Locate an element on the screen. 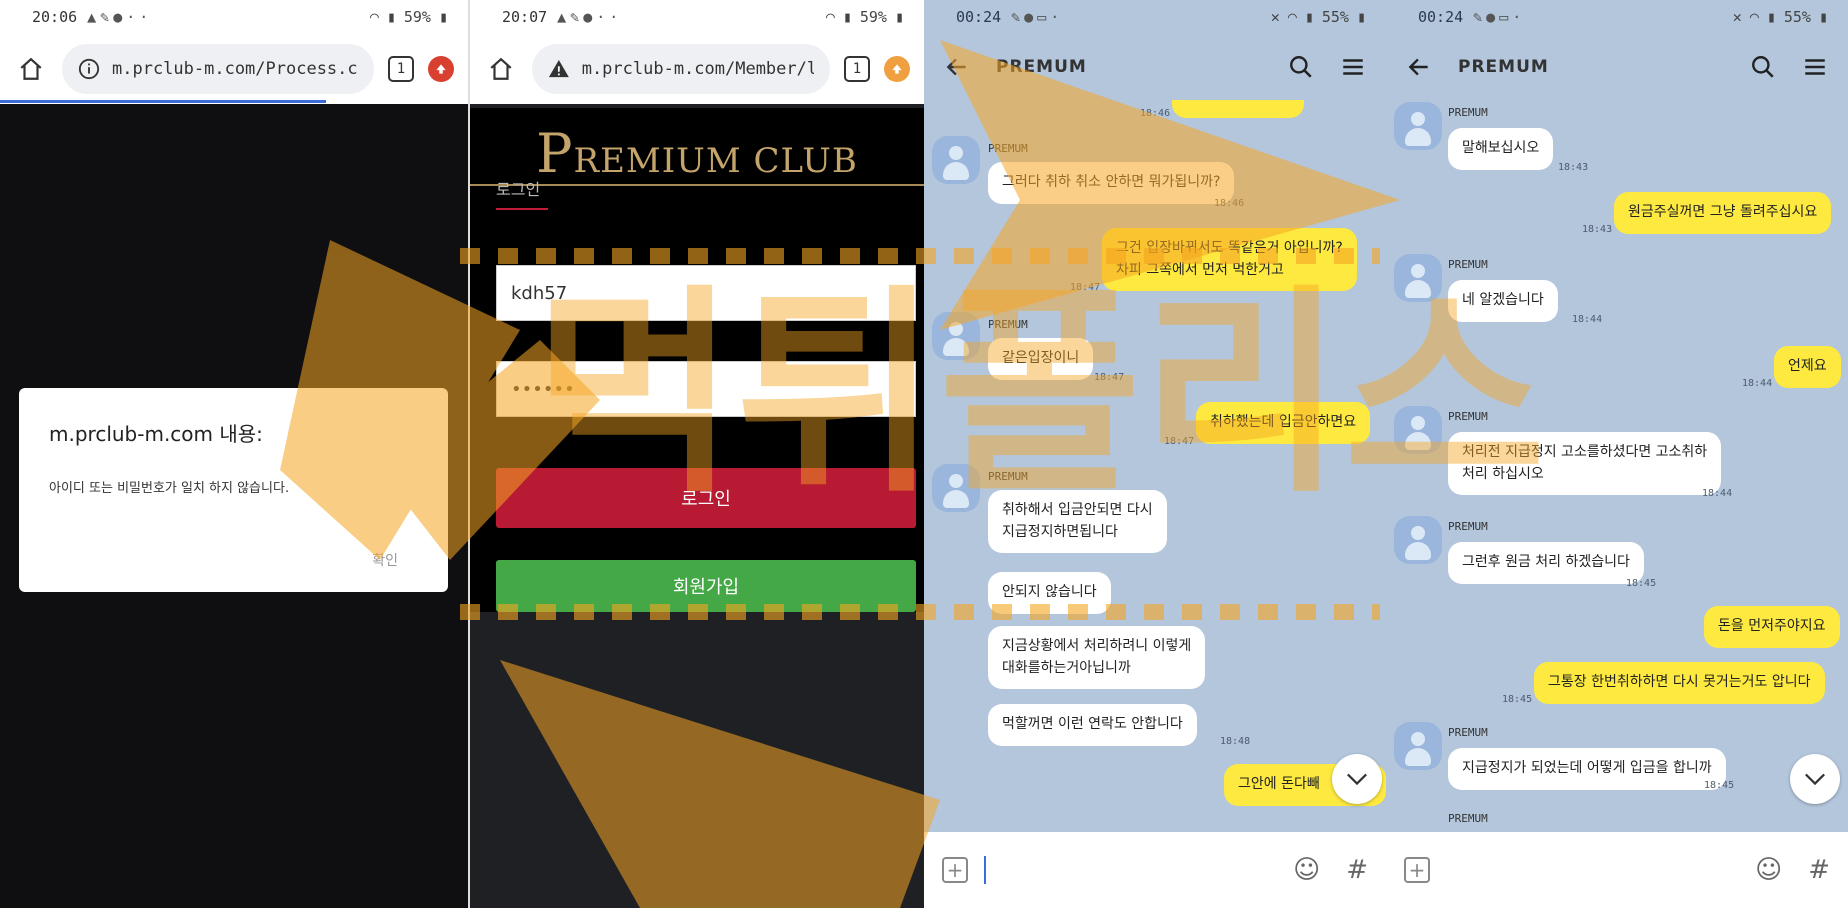  message-bubble: 취하해서 입금안되면 다시 지급정지하면됩니다 is located at coordinates (1077, 522).